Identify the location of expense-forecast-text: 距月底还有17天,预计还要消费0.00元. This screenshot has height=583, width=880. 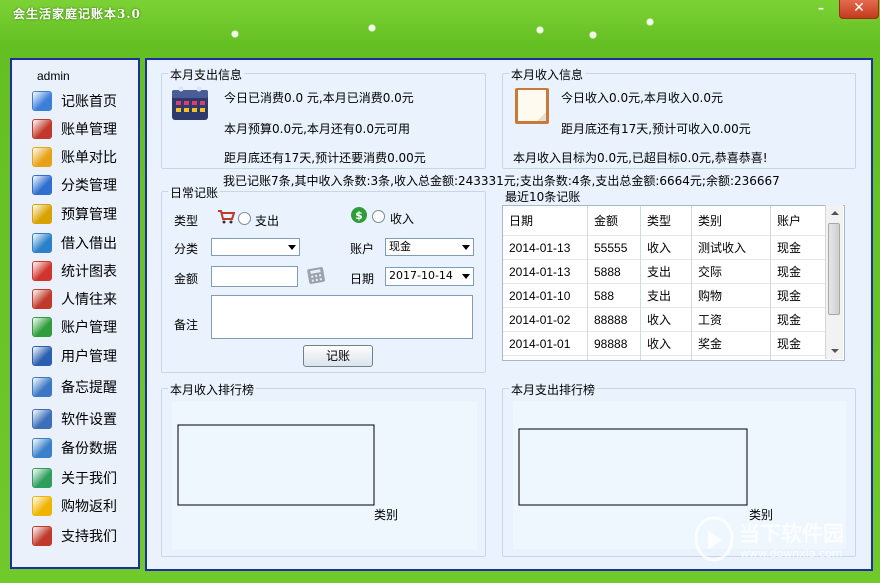
(325, 158).